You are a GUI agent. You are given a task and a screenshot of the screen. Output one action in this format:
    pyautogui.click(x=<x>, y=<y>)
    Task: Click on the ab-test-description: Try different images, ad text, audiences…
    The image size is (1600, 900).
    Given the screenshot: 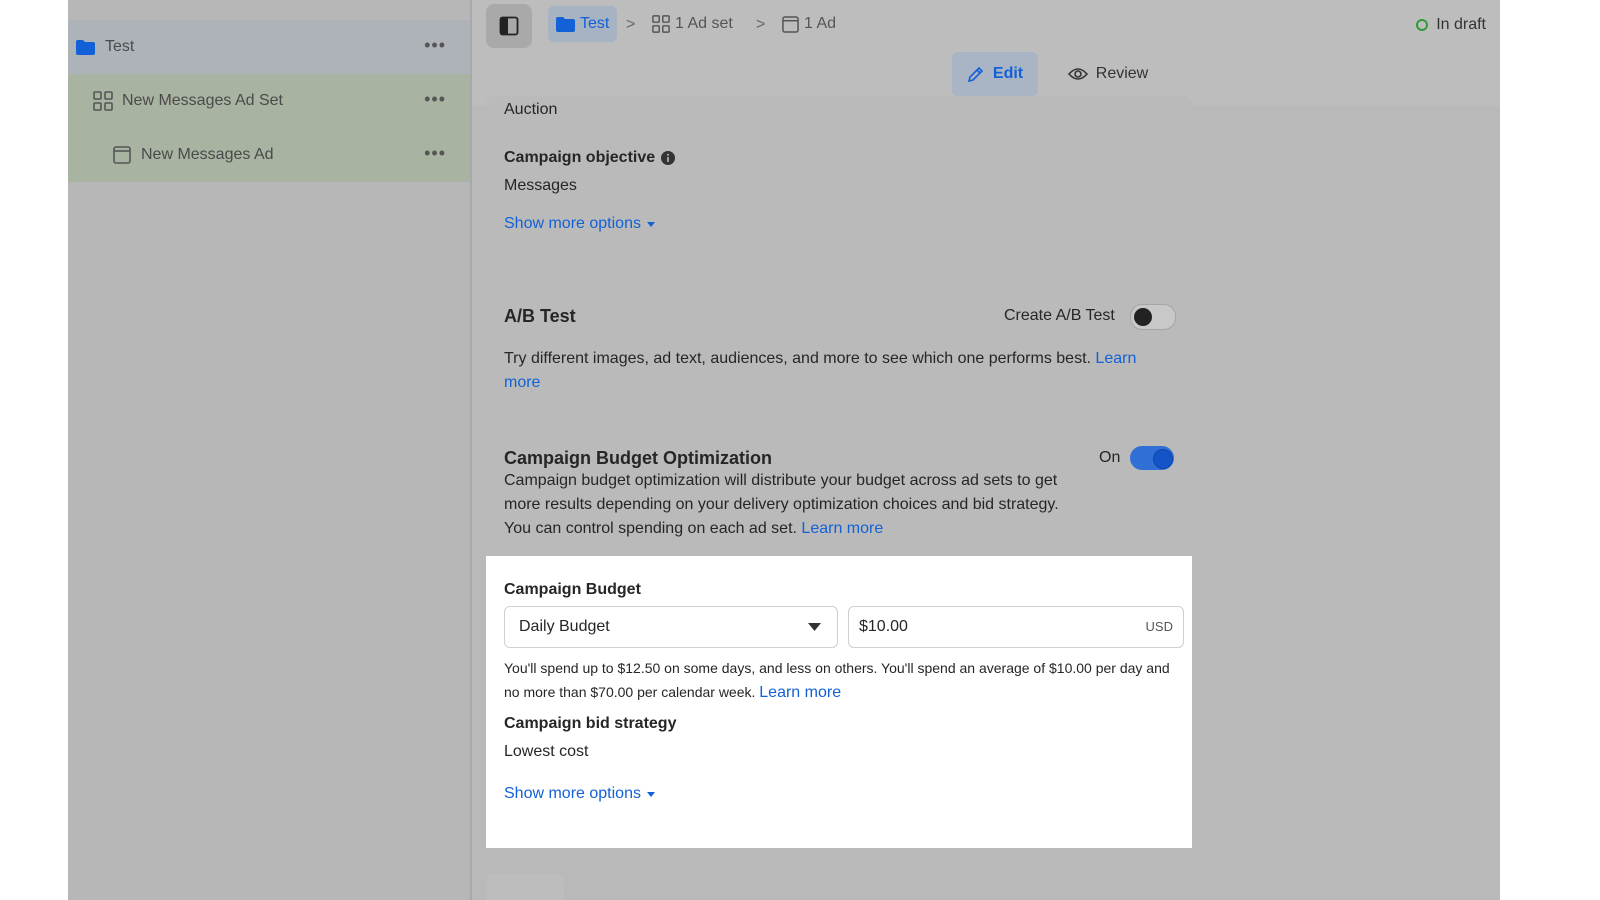 What is the action you would take?
    pyautogui.click(x=839, y=371)
    